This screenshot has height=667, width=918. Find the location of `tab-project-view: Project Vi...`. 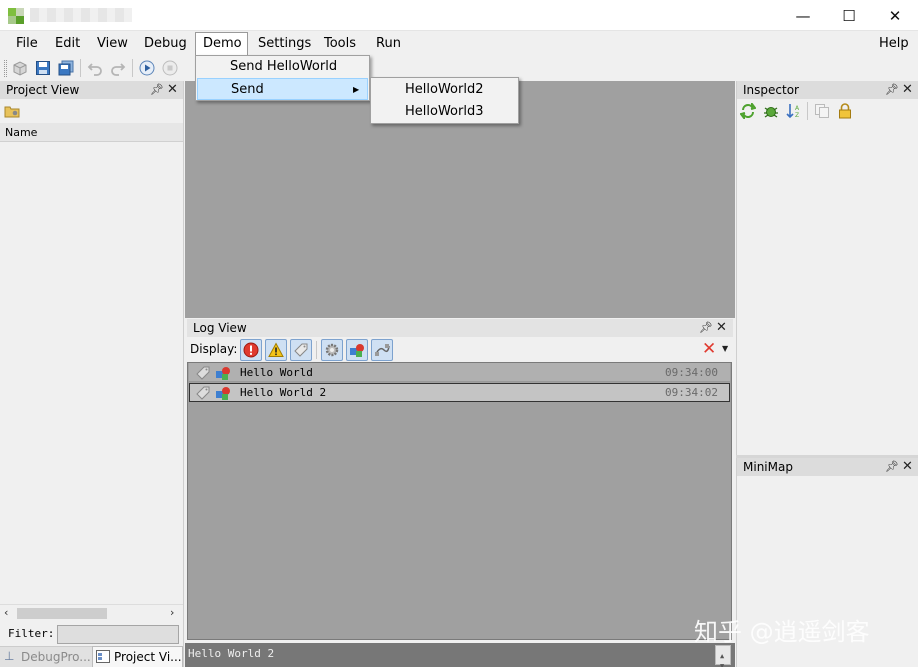

tab-project-view: Project Vi... is located at coordinates (137, 656).